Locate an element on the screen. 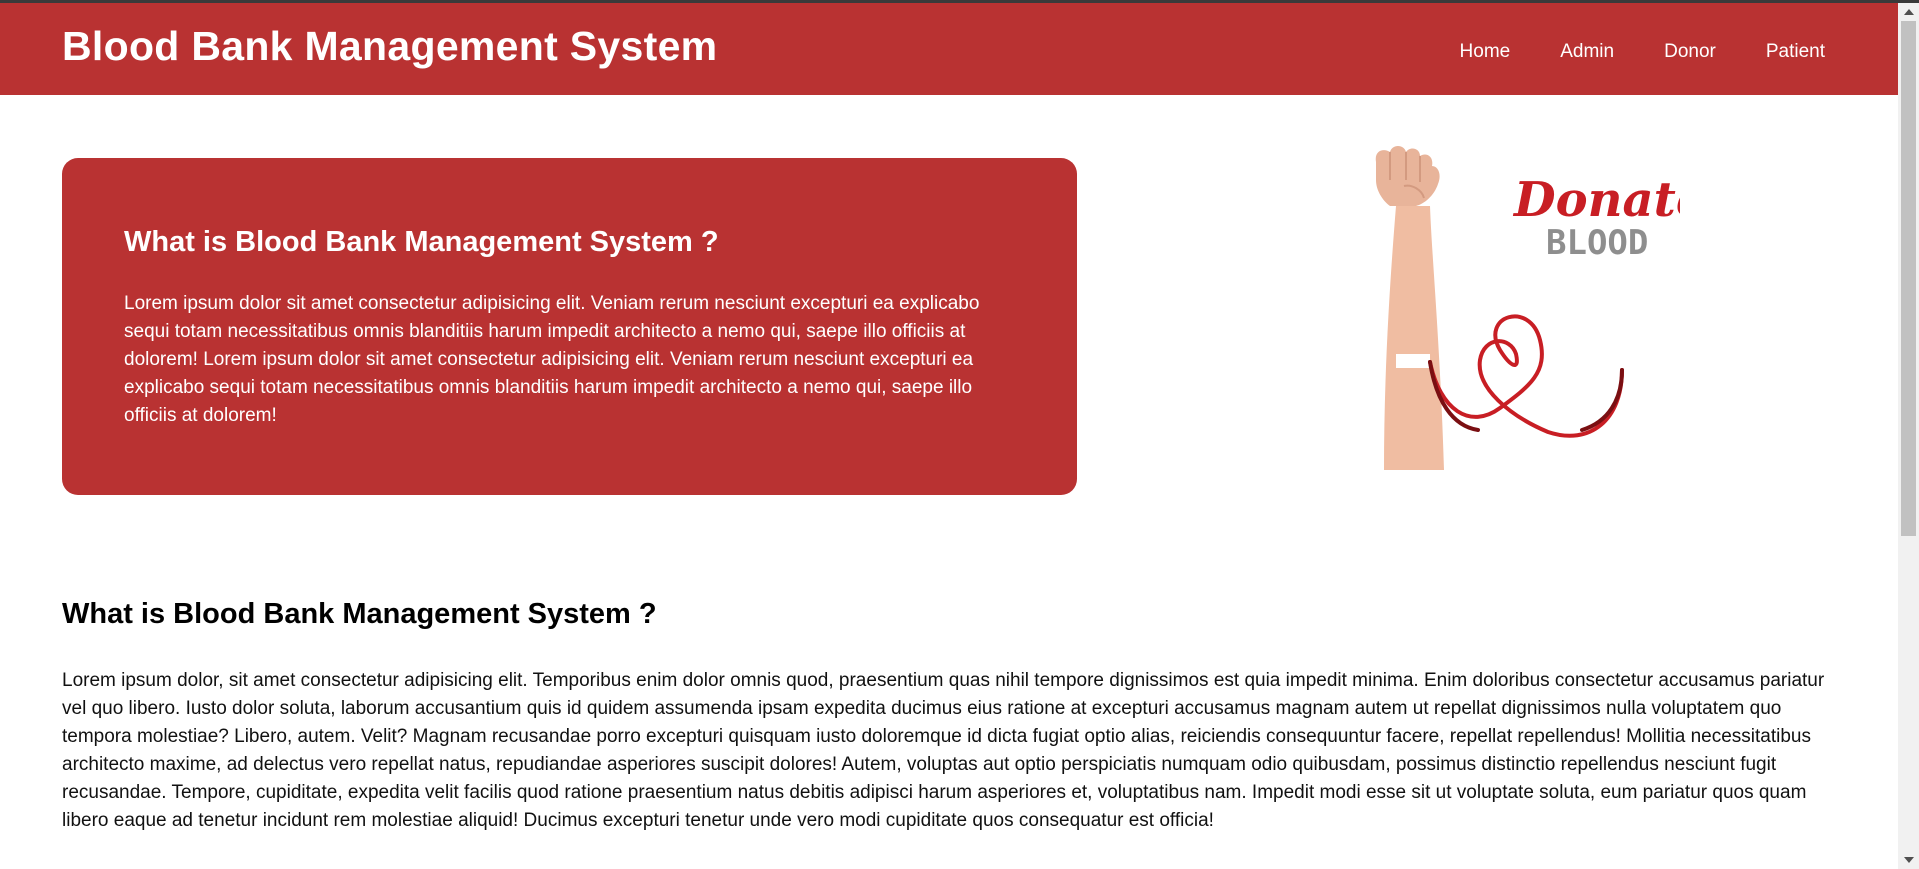 This screenshot has height=869, width=1919. vertical-scrollbar is located at coordinates (1908, 436).